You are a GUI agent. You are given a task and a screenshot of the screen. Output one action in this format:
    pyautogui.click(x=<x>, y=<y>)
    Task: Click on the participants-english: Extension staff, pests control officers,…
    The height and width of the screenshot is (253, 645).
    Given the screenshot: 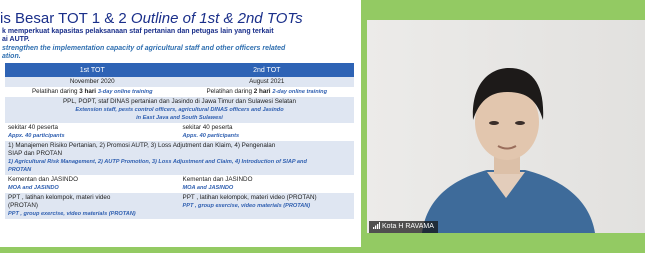 What is the action you would take?
    pyautogui.click(x=179, y=110)
    